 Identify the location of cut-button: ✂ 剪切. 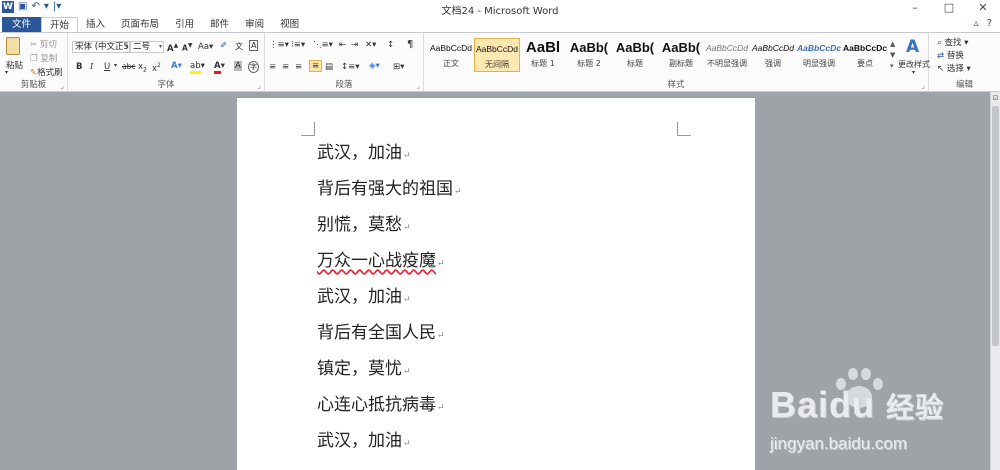
(43, 44).